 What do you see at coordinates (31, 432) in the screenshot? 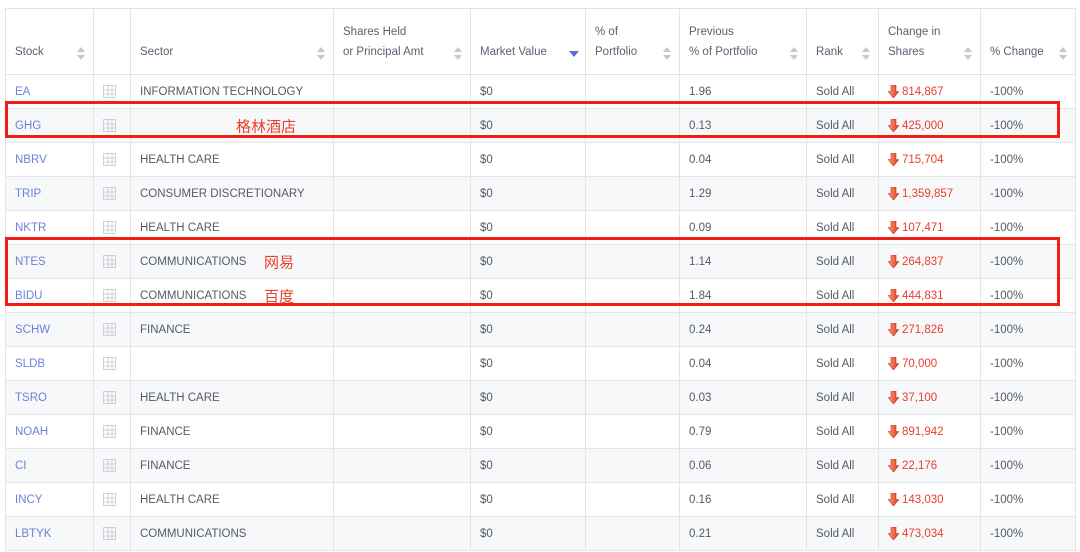
I see `stock-ticker-link: NOAH` at bounding box center [31, 432].